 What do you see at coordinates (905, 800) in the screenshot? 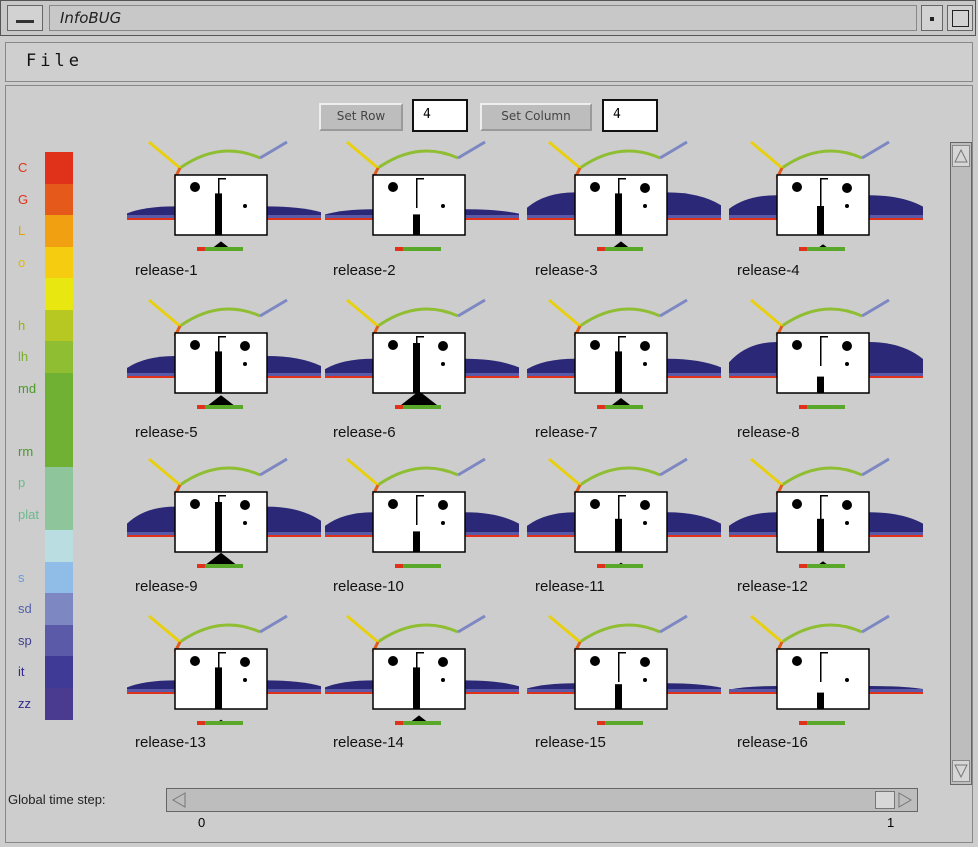
I see `slider-right-icon` at bounding box center [905, 800].